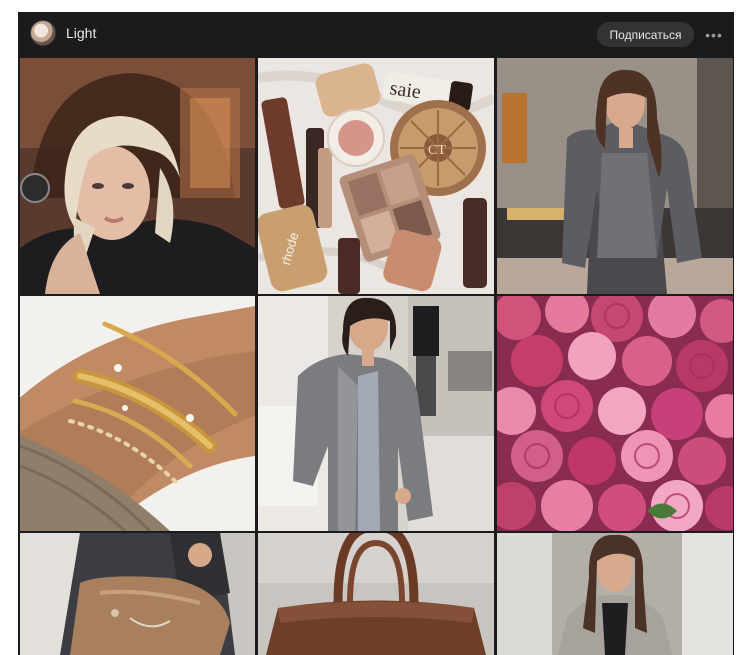 The width and height of the screenshot is (740, 655). I want to click on more-options-icon: •••, so click(714, 34).